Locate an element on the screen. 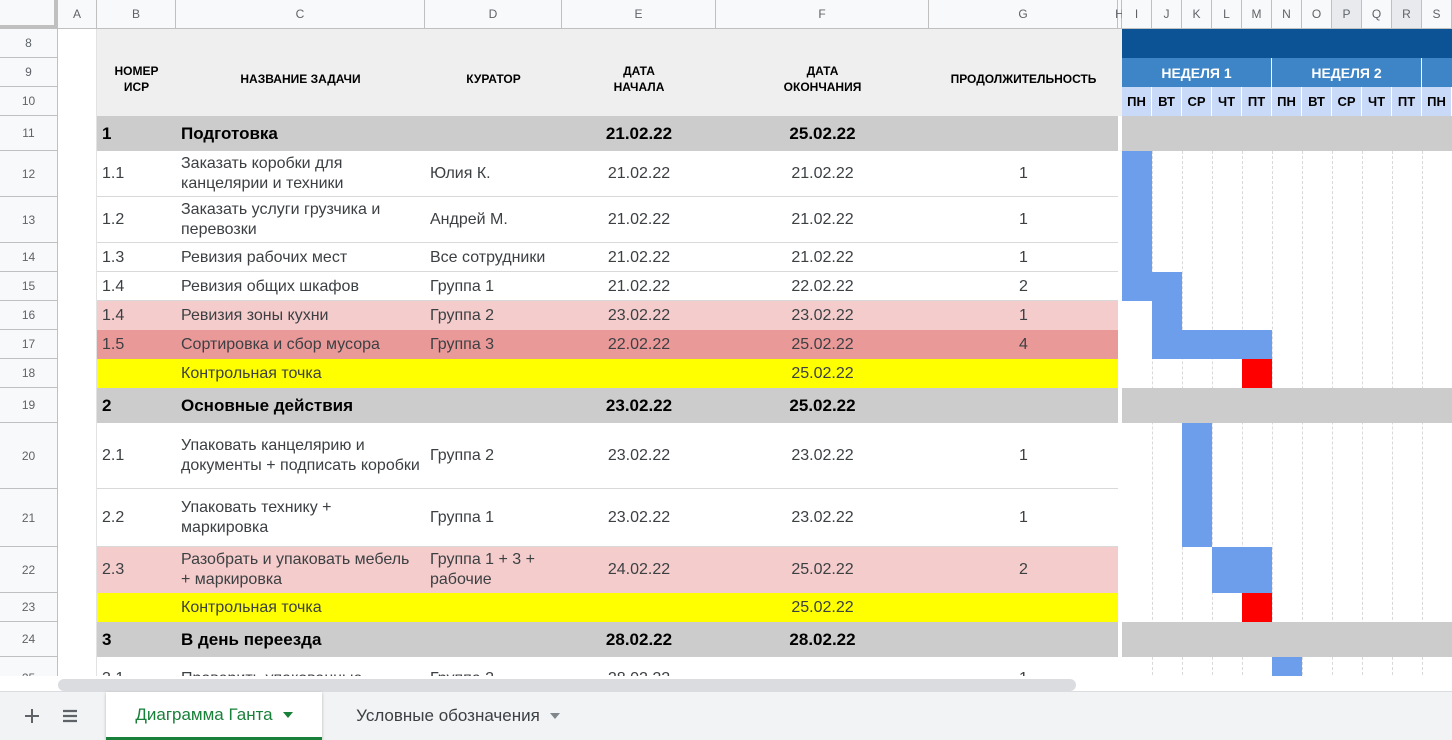 The width and height of the screenshot is (1452, 740). wbs-number: 2 is located at coordinates (136, 405).